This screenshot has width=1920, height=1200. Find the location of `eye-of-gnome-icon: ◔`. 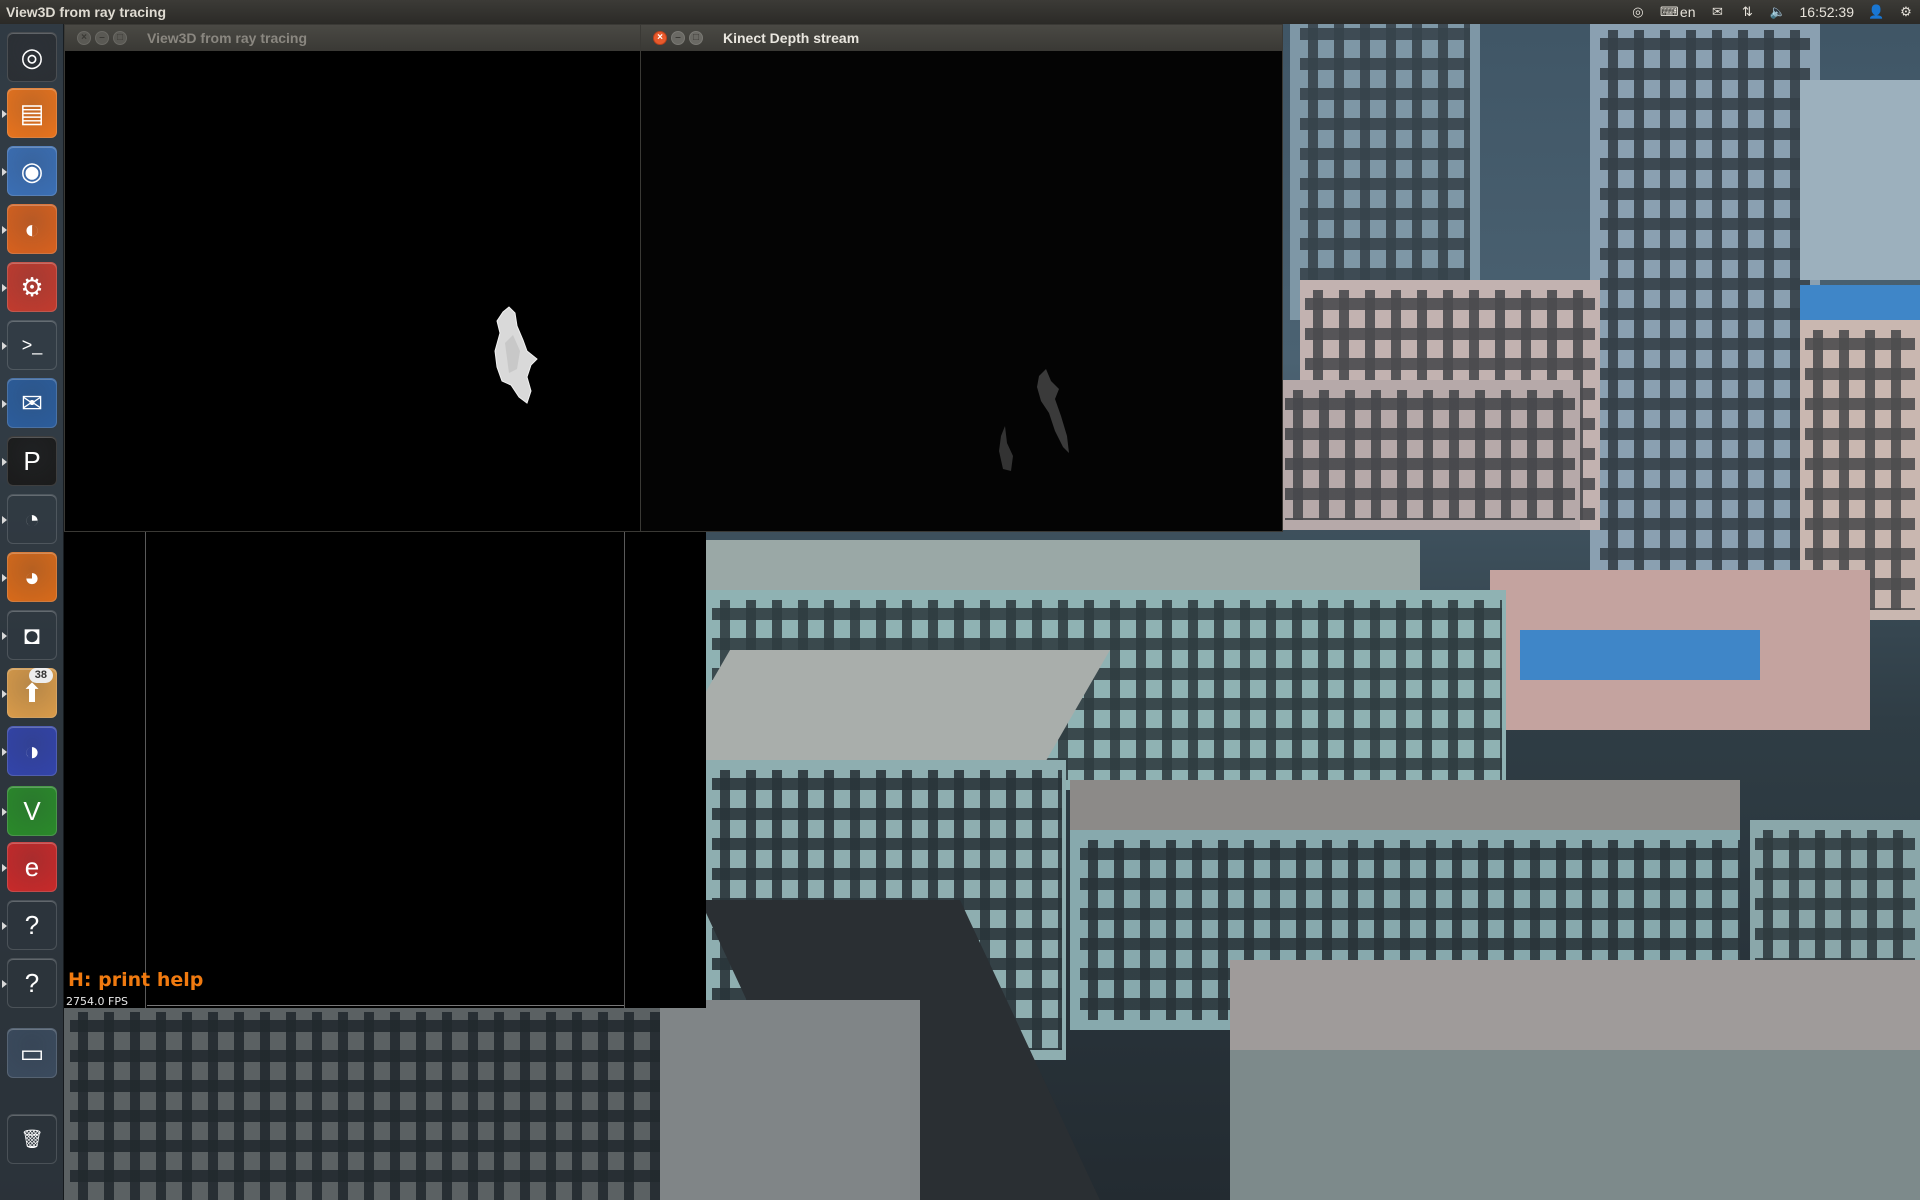

eye-of-gnome-icon: ◔ is located at coordinates (32, 519).